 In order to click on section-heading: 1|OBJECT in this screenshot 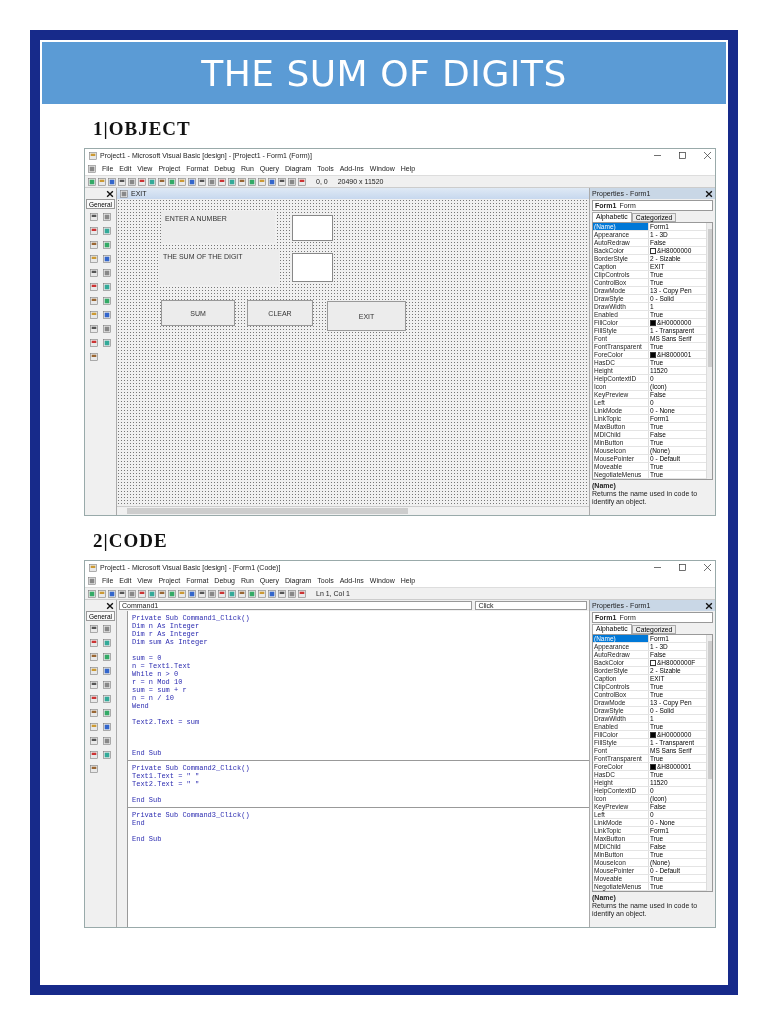, I will do `click(142, 129)`.